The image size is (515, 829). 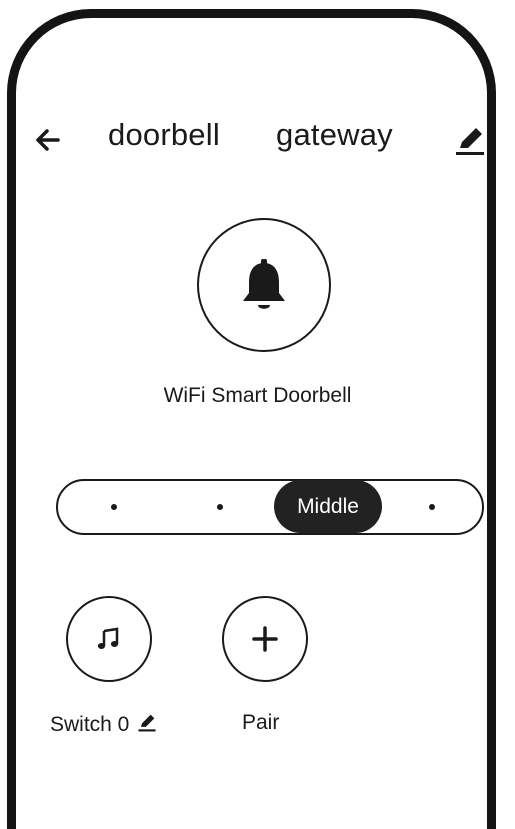 I want to click on bell-icon, so click(x=264, y=284).